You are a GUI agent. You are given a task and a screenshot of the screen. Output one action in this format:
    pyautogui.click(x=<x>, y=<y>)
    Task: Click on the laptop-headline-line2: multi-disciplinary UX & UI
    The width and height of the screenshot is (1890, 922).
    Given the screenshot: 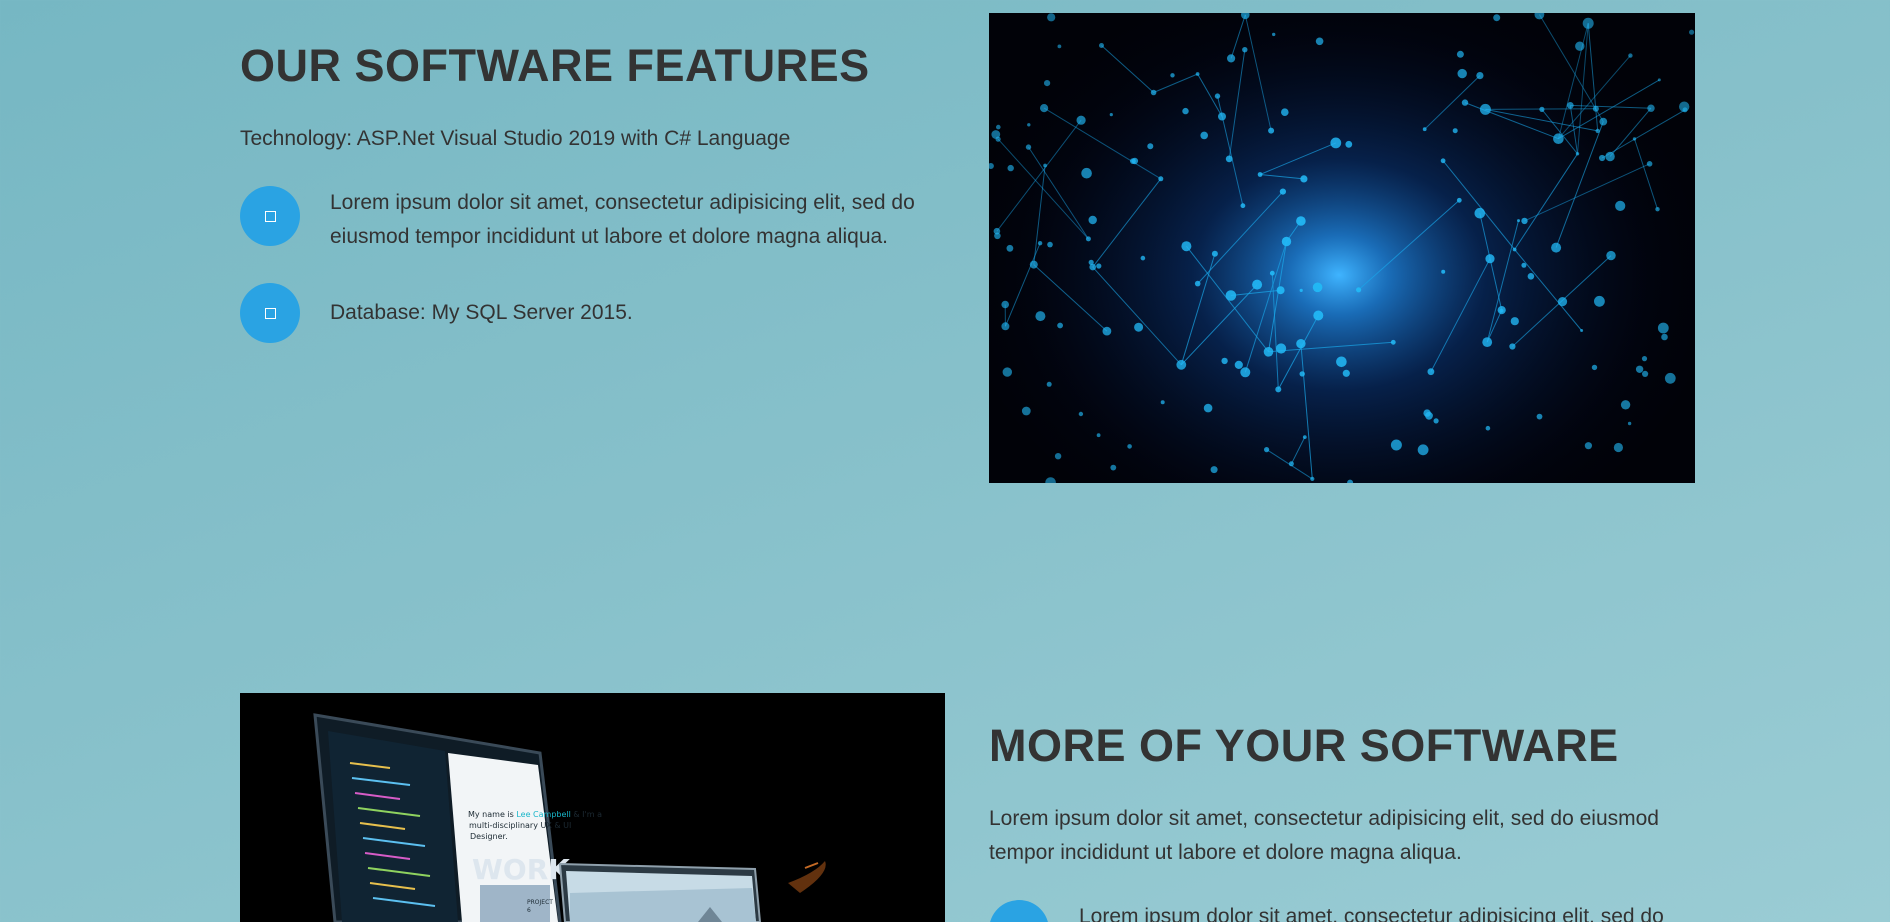 What is the action you would take?
    pyautogui.click(x=520, y=825)
    